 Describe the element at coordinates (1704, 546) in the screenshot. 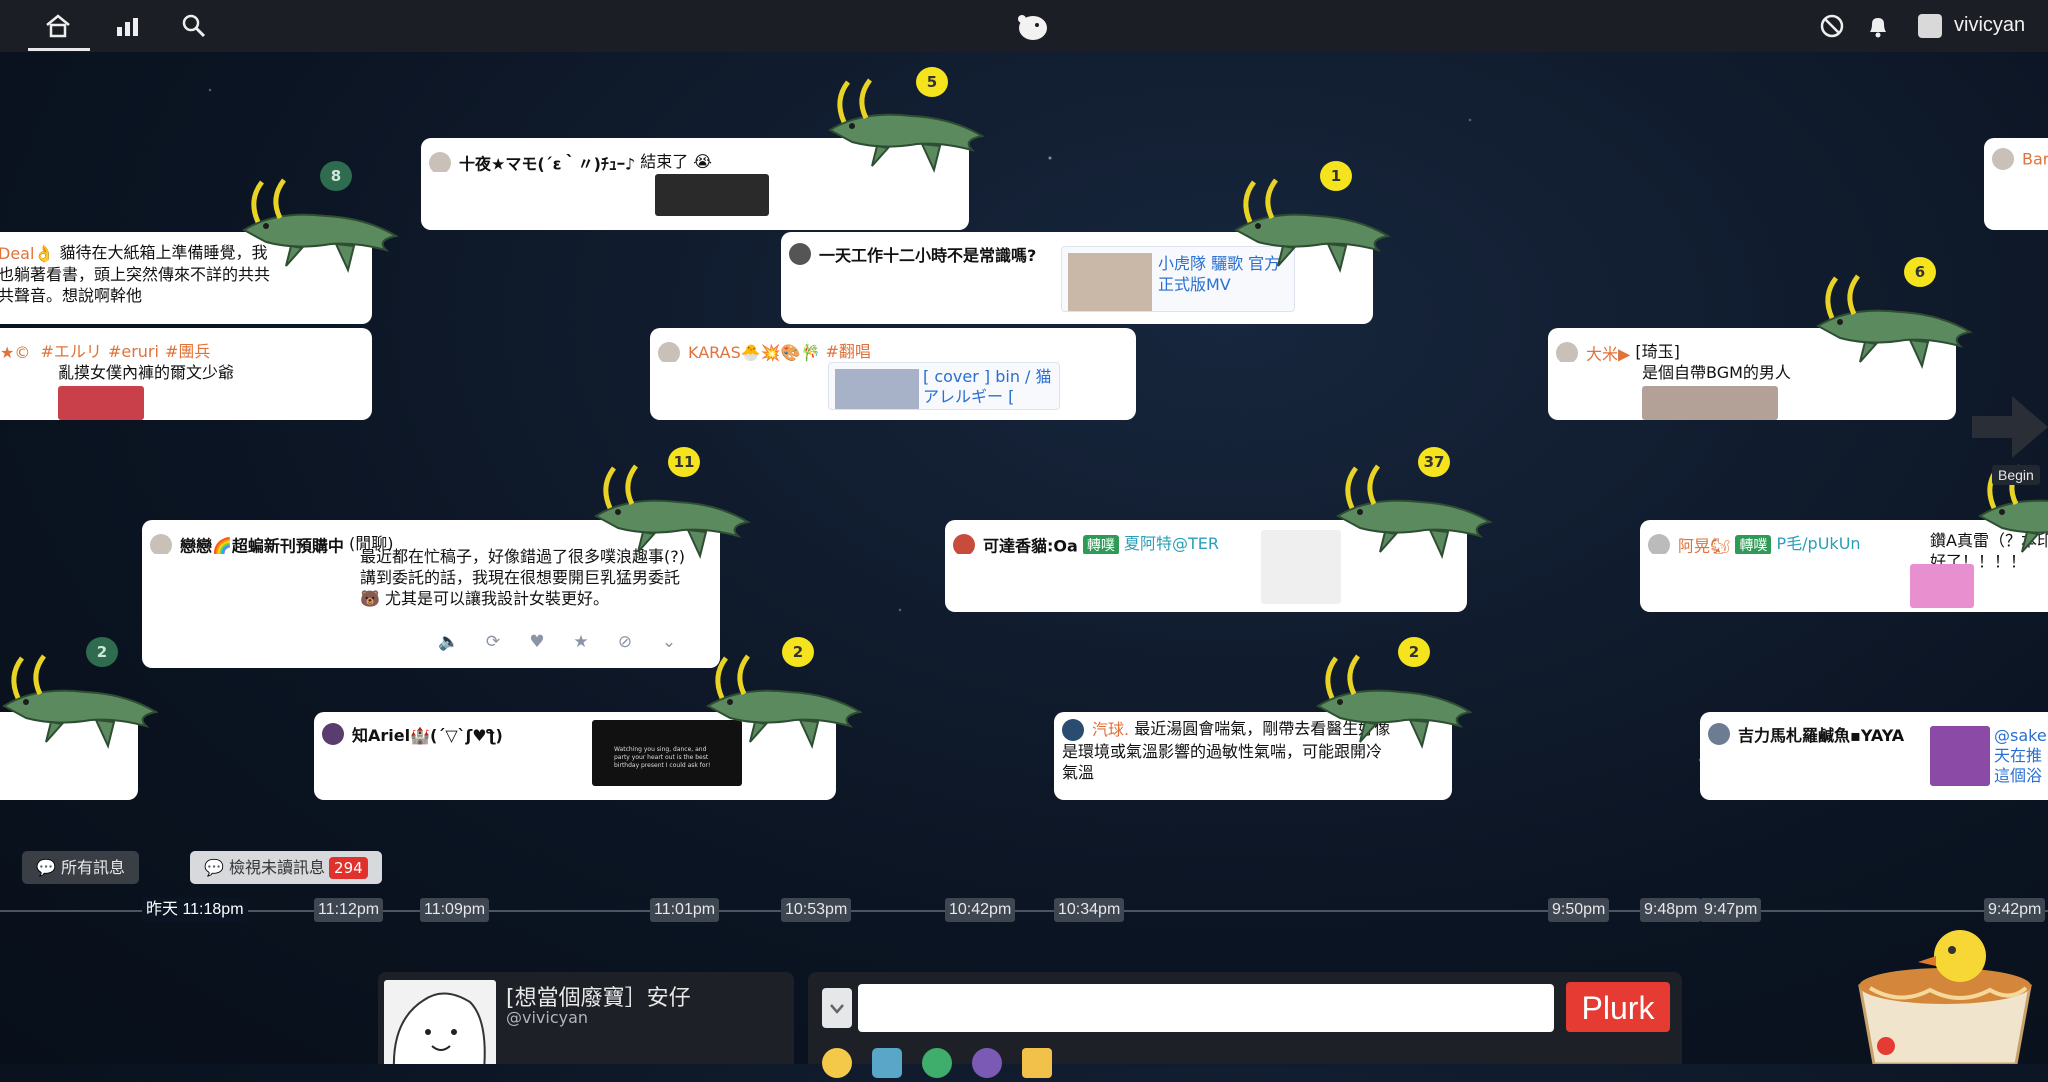

I see `plurk-author: 阿晃🐿` at that location.